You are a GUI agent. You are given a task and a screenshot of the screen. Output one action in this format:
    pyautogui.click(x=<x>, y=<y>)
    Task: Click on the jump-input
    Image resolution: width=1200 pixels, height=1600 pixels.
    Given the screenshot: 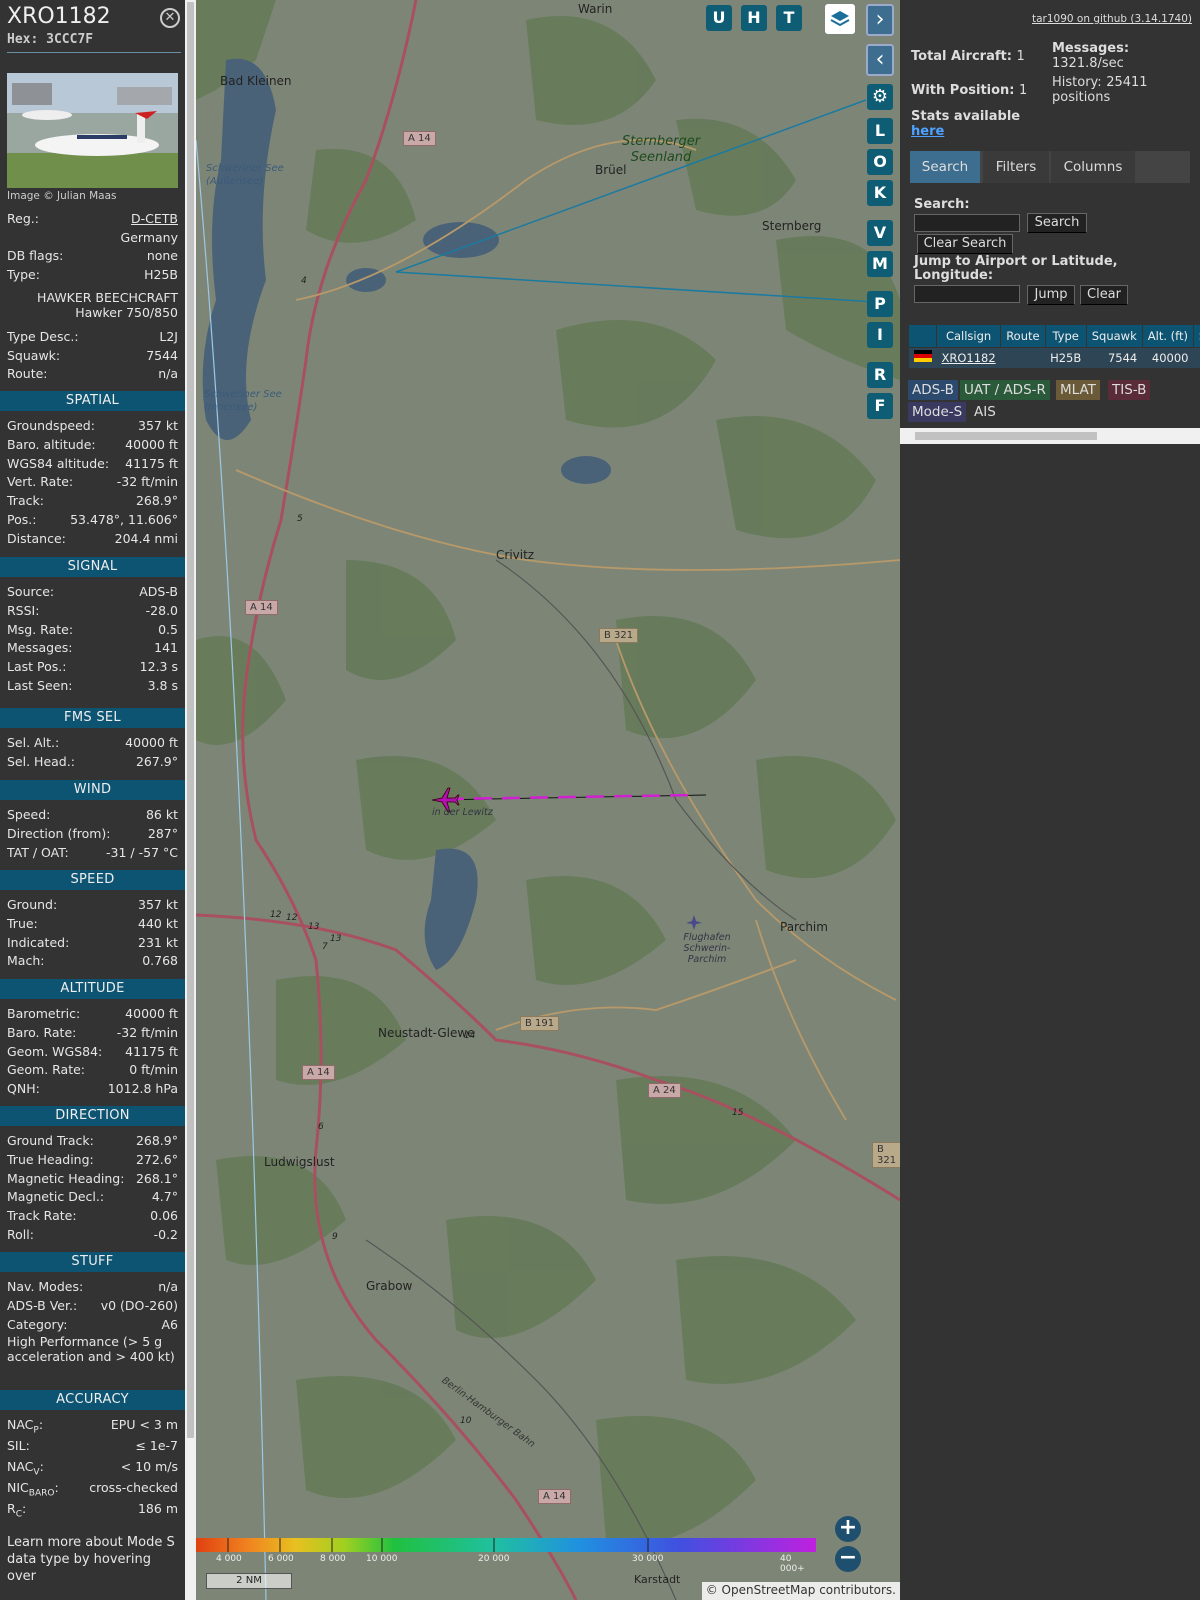 What is the action you would take?
    pyautogui.click(x=967, y=294)
    